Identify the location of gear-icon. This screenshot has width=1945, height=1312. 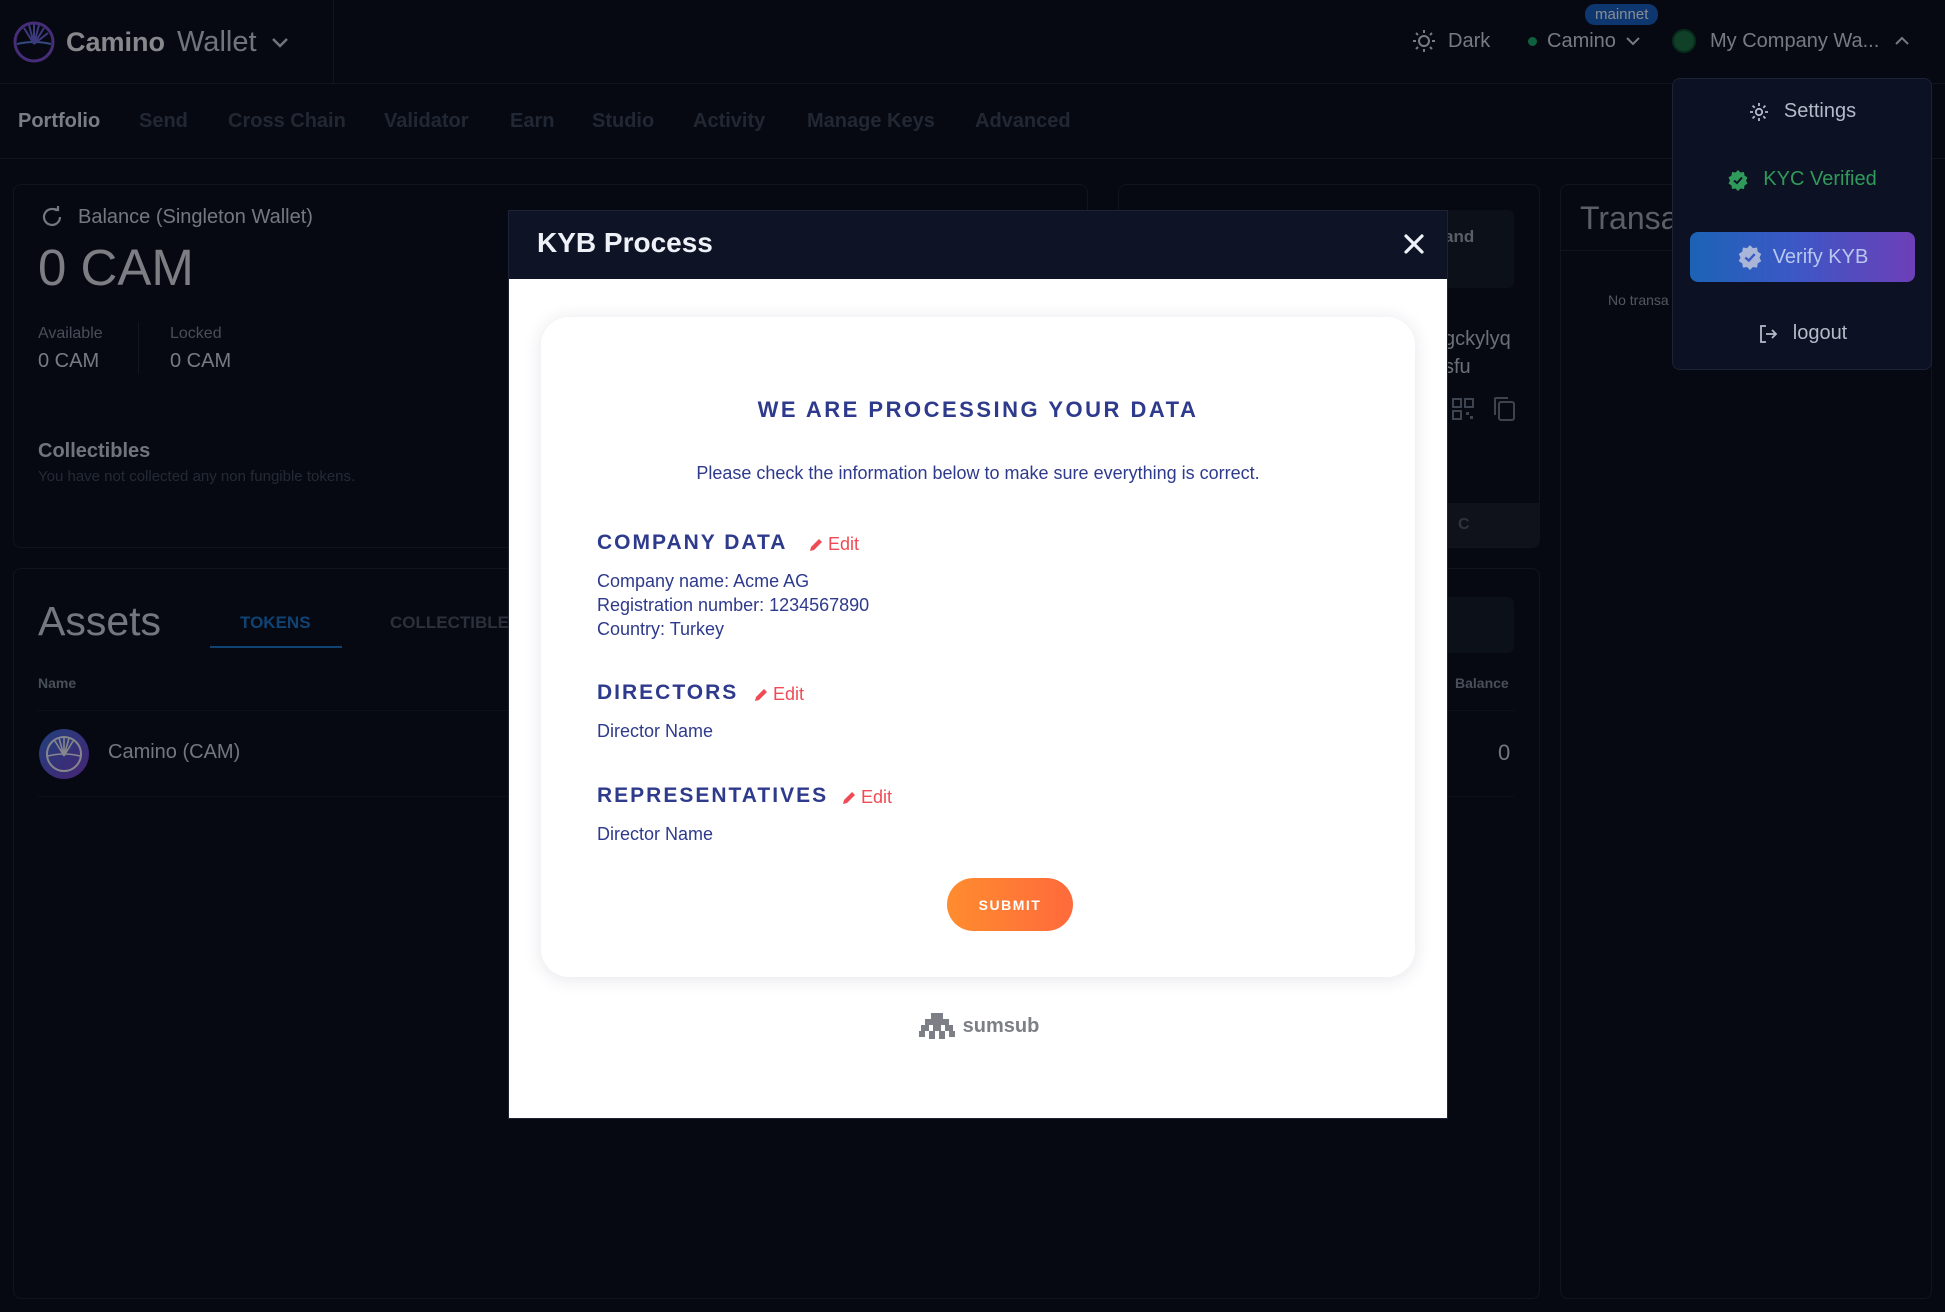
(1758, 111).